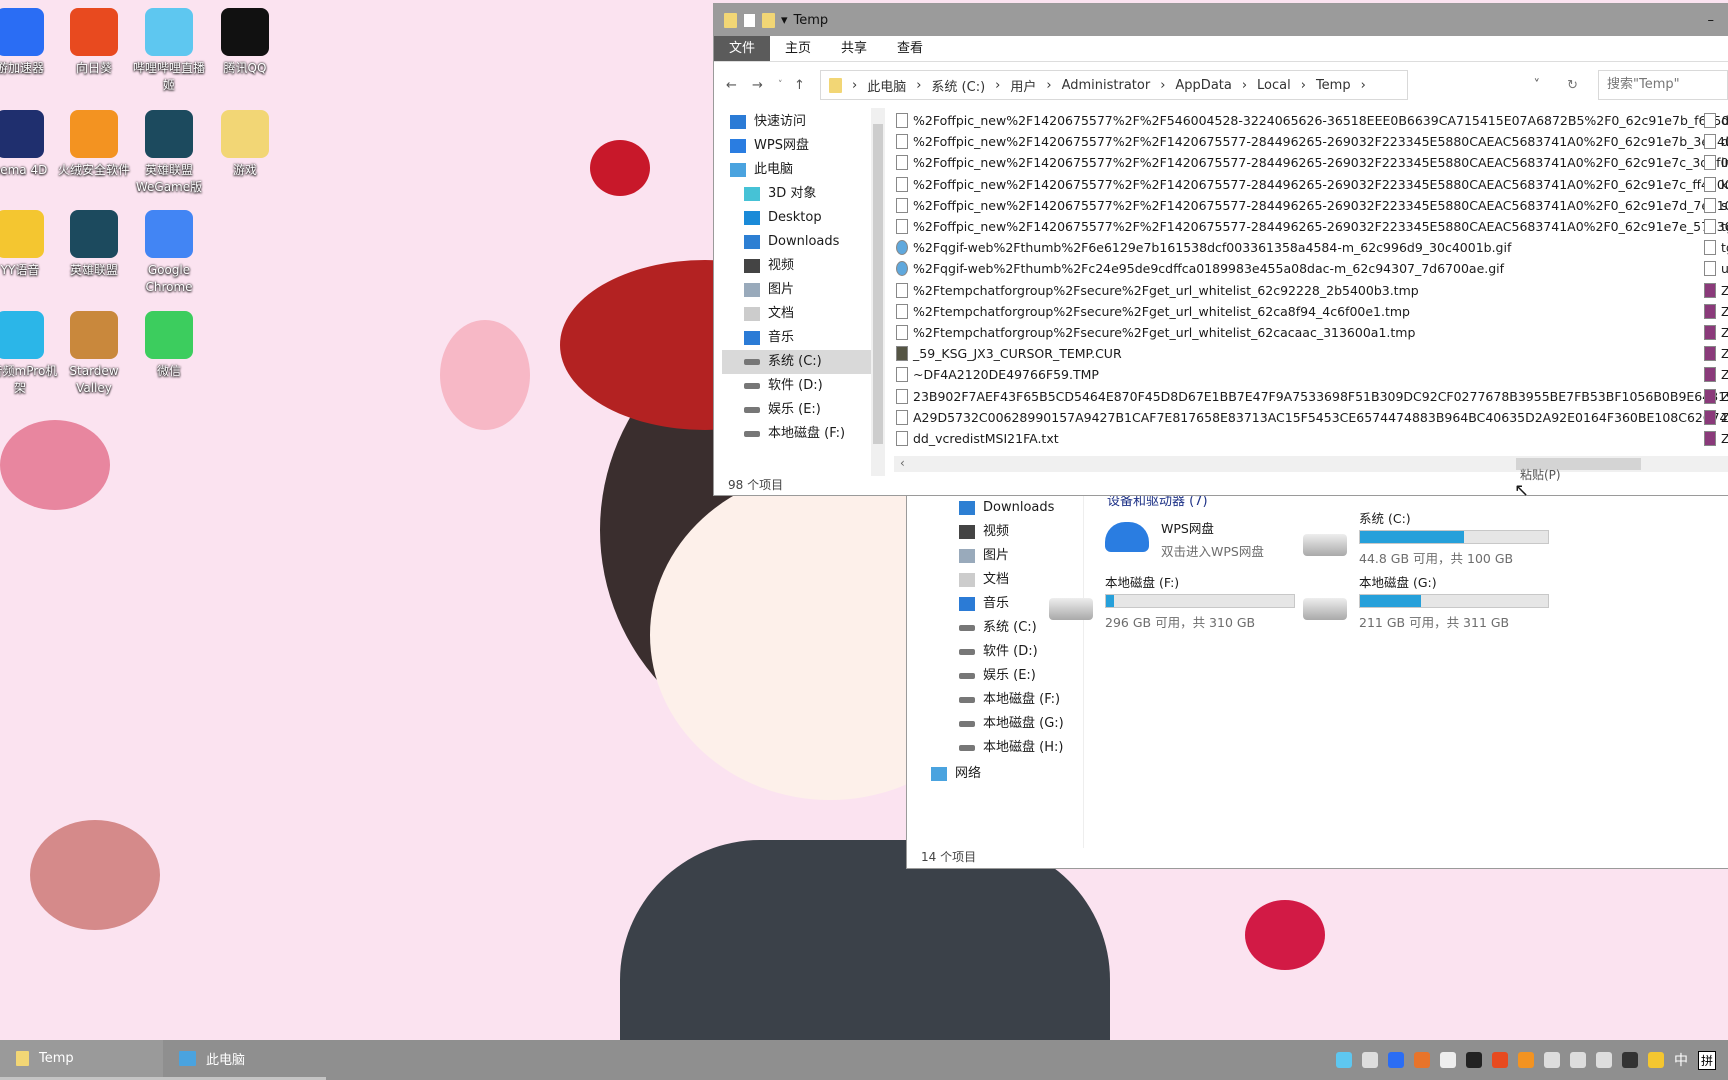  Describe the element at coordinates (780, 85) in the screenshot. I see `recent-dropdown-icon: ˅` at that location.